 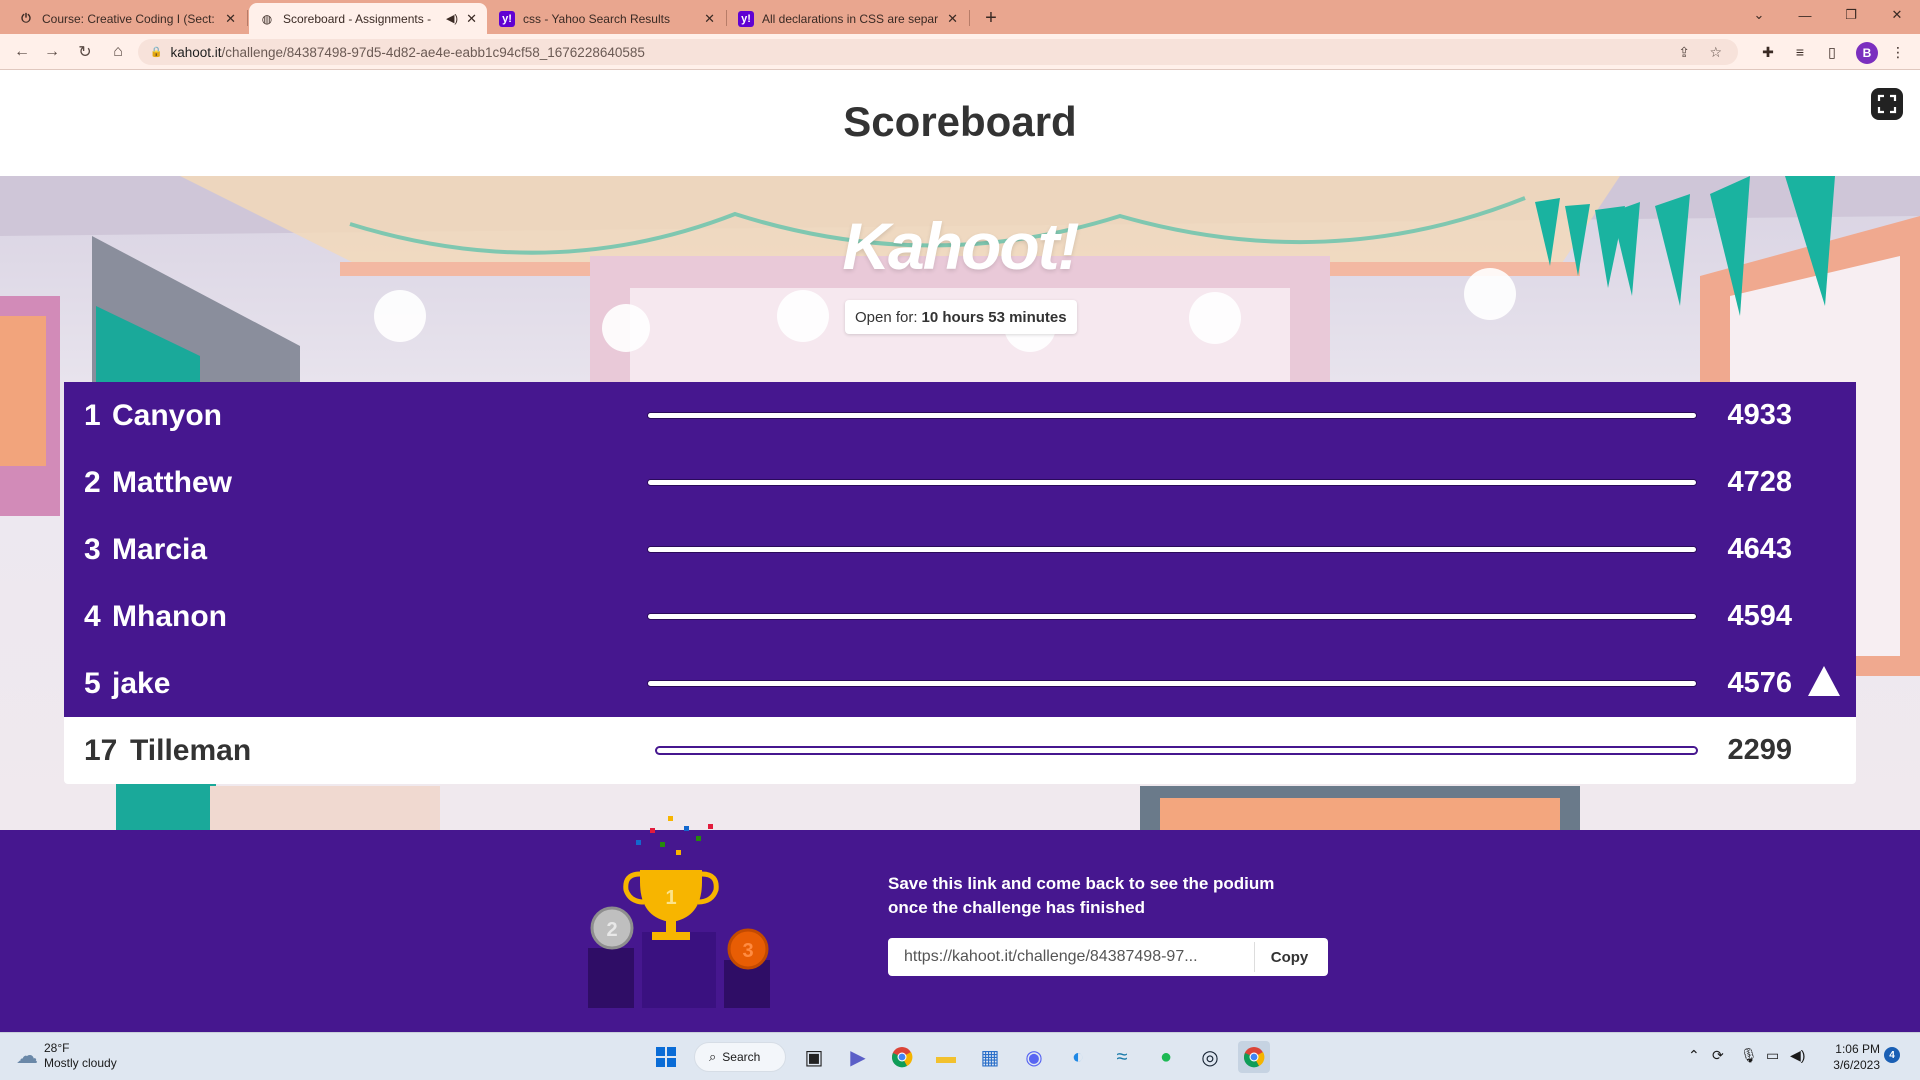 What do you see at coordinates (1832, 52) in the screenshot?
I see `side-panel-icon: ▯` at bounding box center [1832, 52].